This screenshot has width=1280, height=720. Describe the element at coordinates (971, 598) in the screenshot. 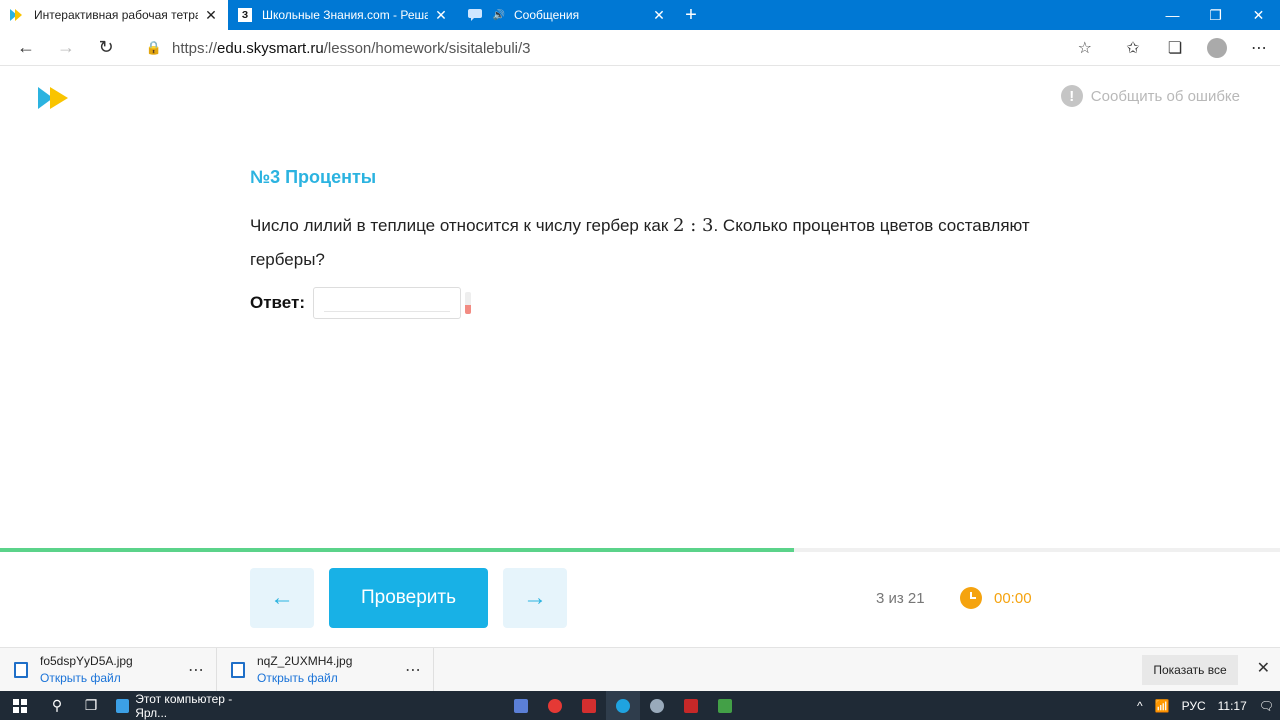

I see `clock-icon` at that location.